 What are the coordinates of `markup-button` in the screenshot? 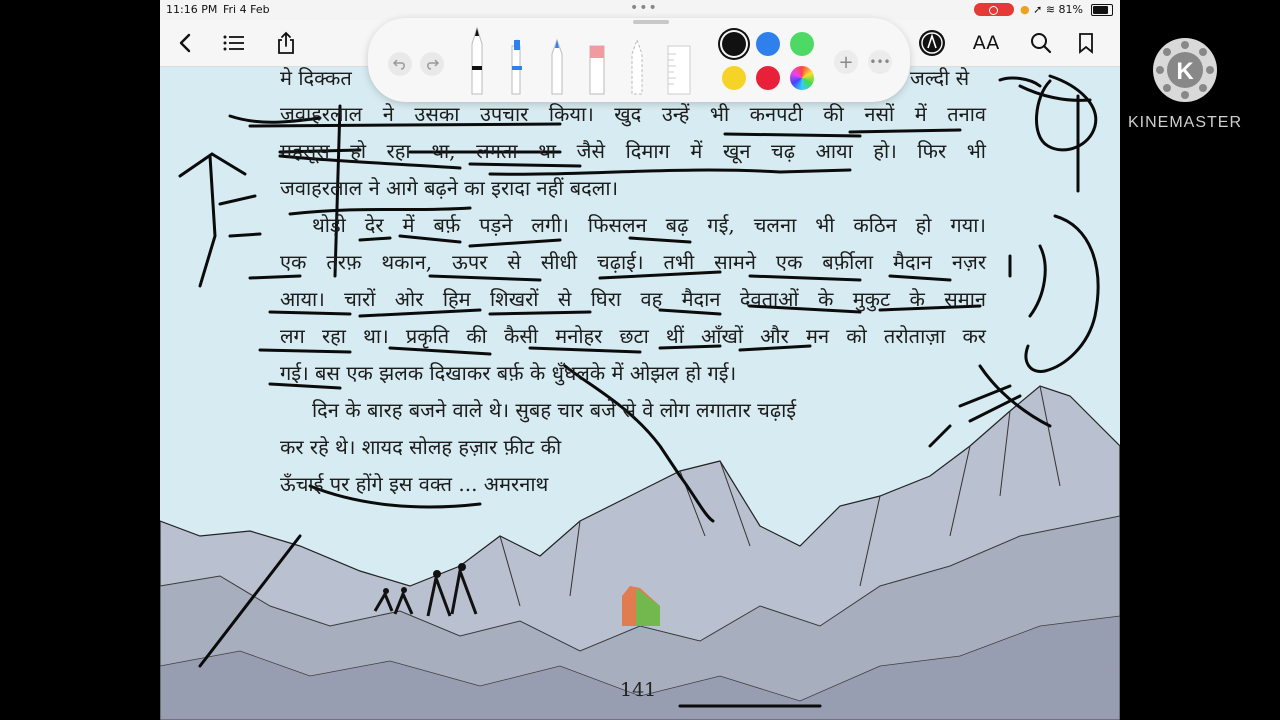 It's located at (932, 43).